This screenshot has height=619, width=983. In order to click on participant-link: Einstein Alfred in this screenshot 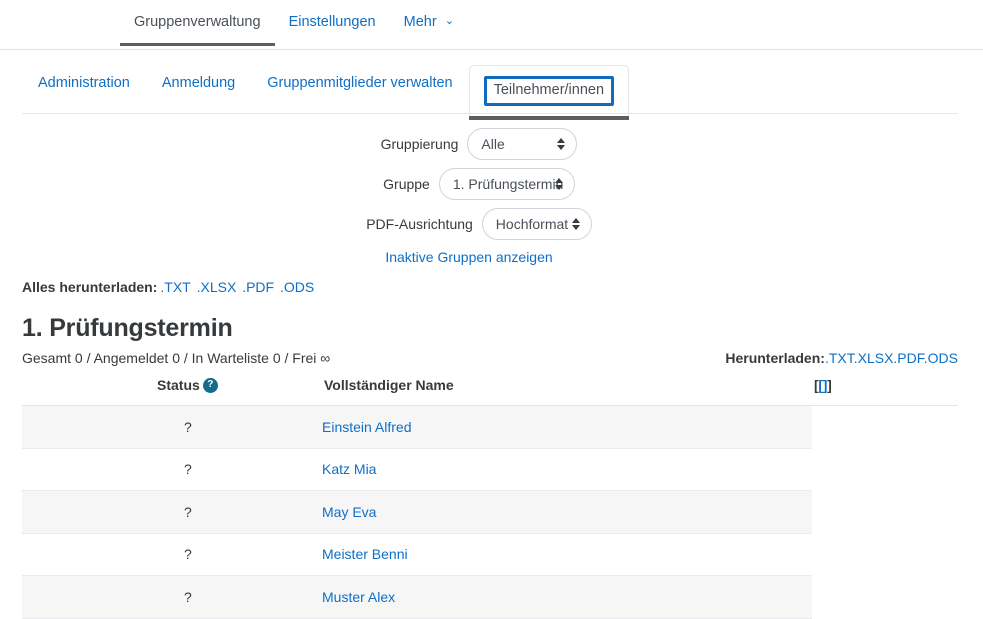, I will do `click(367, 427)`.